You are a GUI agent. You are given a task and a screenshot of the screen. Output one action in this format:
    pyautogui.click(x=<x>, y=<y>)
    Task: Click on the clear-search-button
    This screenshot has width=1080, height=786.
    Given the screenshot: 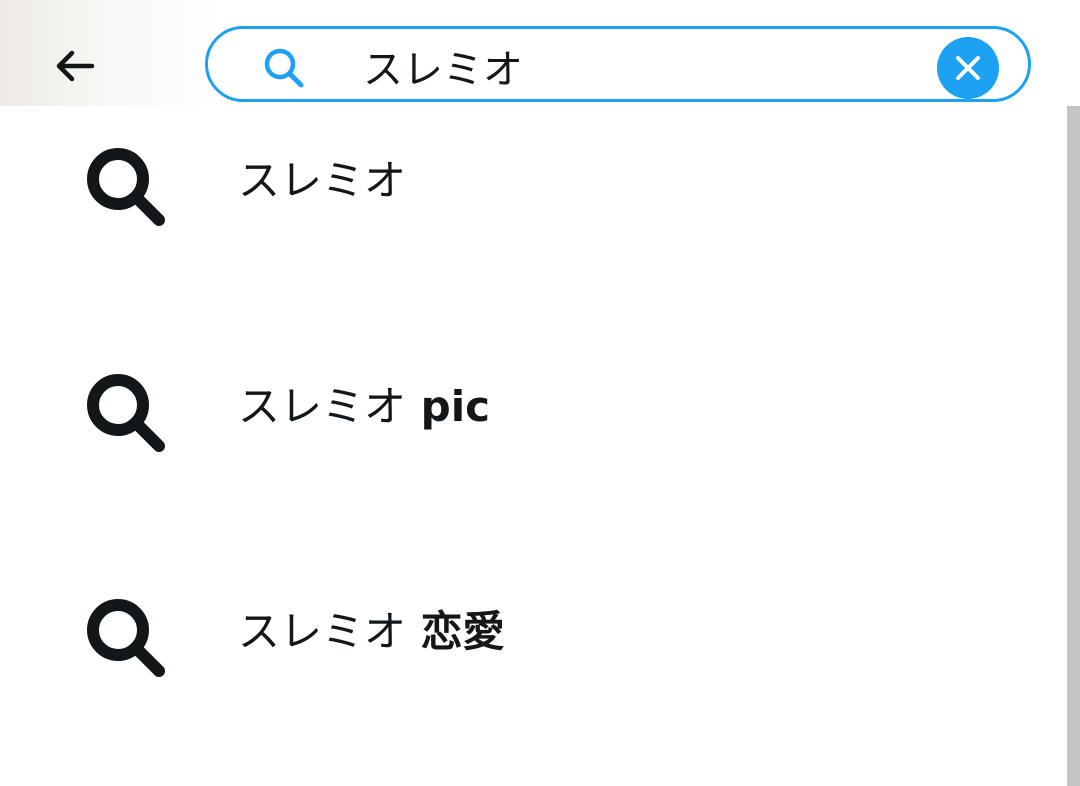 What is the action you would take?
    pyautogui.click(x=968, y=68)
    